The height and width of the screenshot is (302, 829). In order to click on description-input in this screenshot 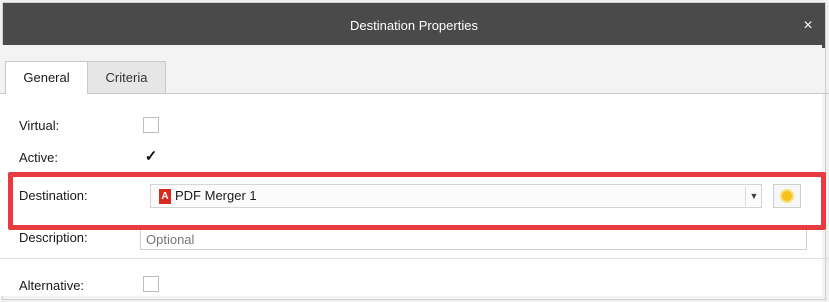, I will do `click(473, 239)`.